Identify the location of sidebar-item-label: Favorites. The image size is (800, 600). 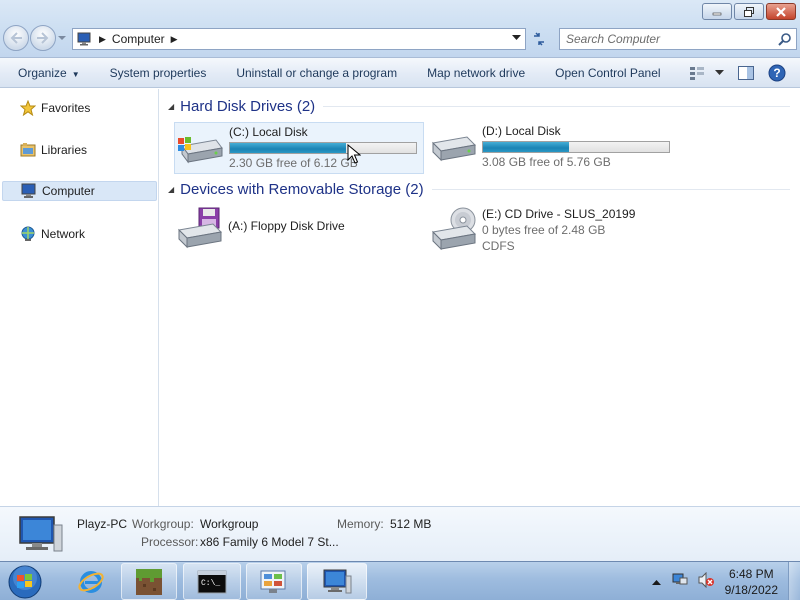
(66, 108).